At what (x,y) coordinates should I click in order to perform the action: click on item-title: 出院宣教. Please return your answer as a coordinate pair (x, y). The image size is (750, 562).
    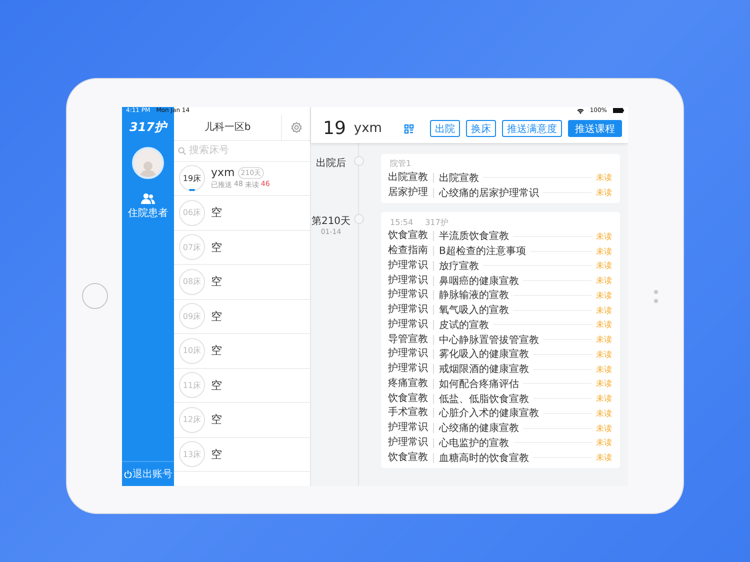
    Looking at the image, I should click on (456, 177).